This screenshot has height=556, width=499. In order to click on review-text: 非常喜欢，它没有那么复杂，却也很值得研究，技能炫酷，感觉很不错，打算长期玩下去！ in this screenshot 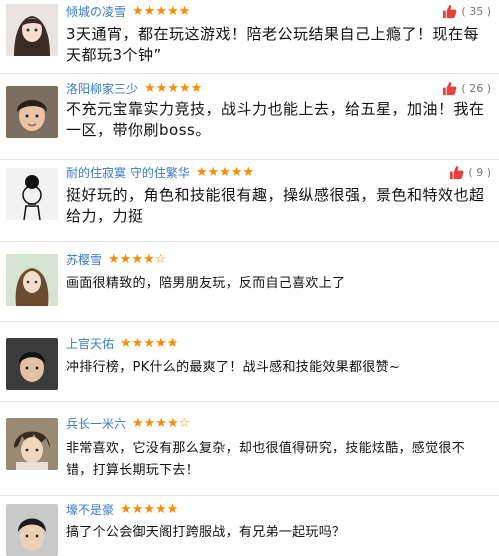, I will do `click(266, 459)`.